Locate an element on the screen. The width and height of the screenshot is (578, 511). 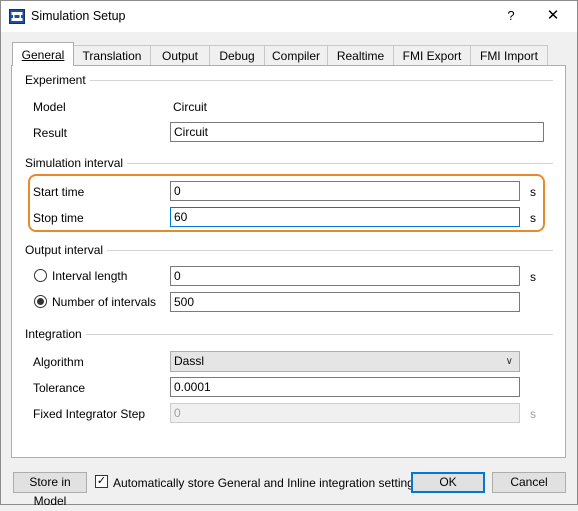
tab-compiler: Compiler is located at coordinates (296, 55).